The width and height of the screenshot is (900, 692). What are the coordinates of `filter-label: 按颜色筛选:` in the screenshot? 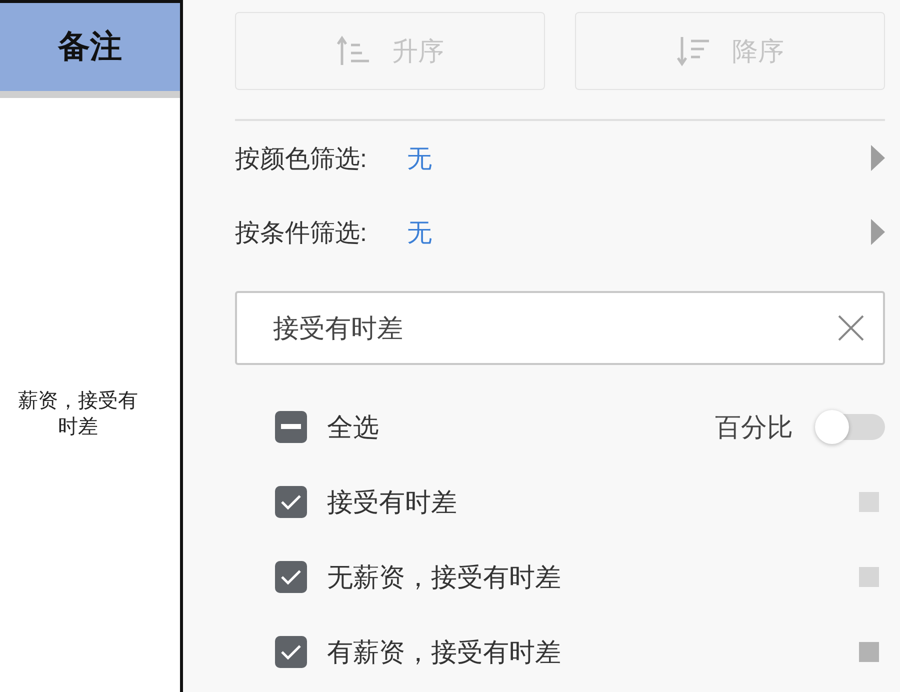 It's located at (301, 159).